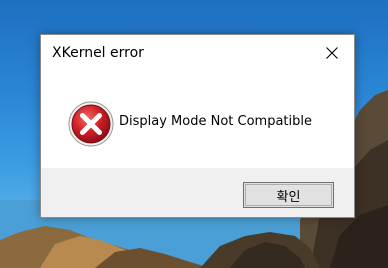 The height and width of the screenshot is (268, 388). I want to click on dialog-title: XKernel error, so click(98, 53).